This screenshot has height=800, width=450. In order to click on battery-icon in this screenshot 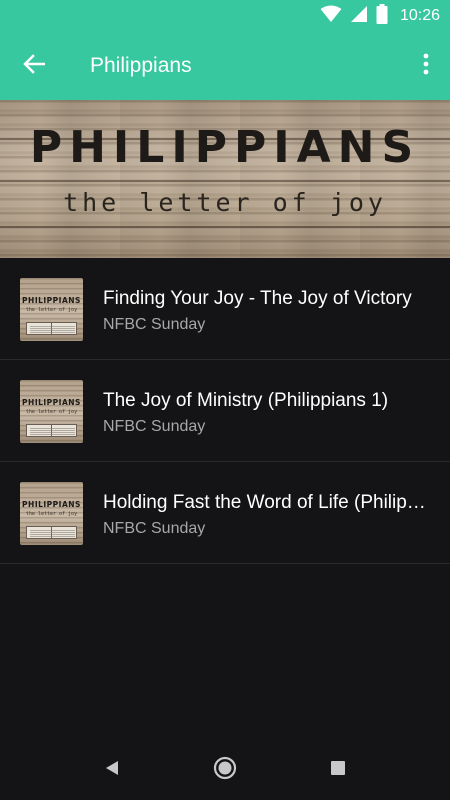, I will do `click(382, 16)`.